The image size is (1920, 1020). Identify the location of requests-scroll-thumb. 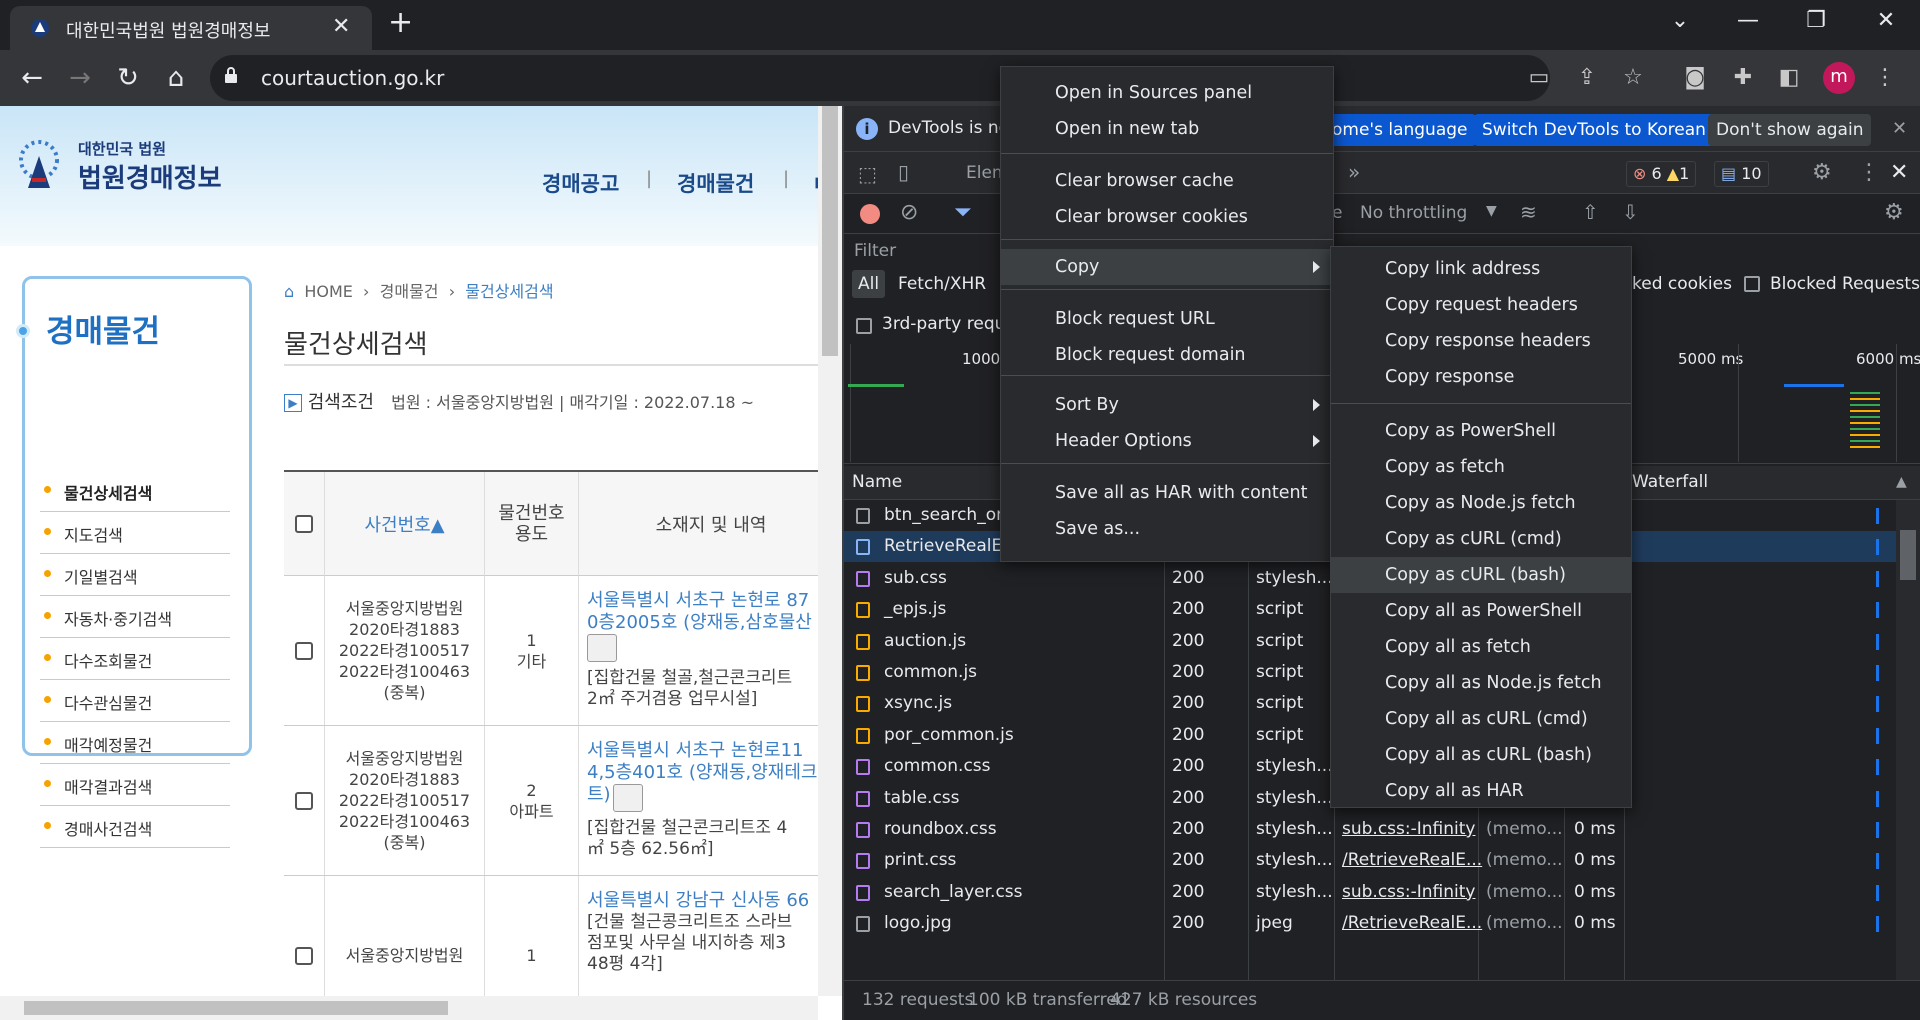
(1908, 555).